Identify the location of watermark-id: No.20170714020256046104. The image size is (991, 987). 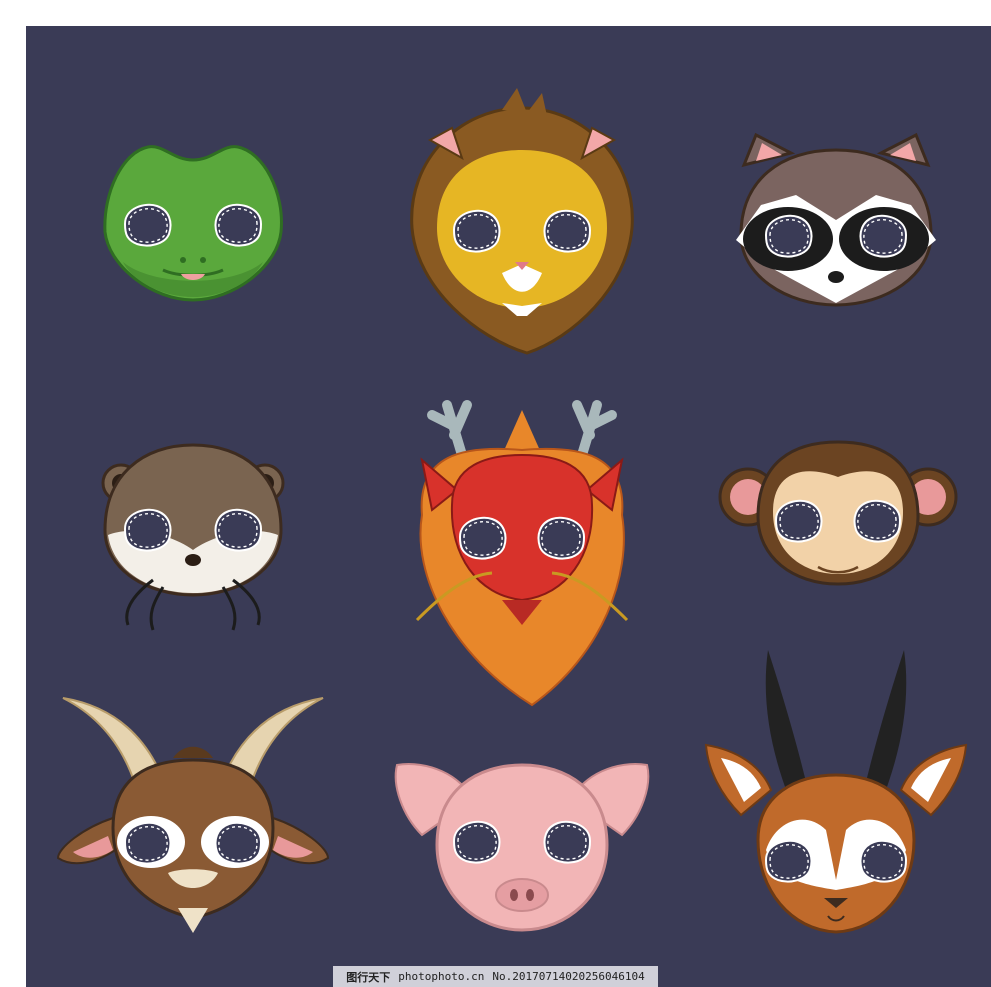
(568, 976).